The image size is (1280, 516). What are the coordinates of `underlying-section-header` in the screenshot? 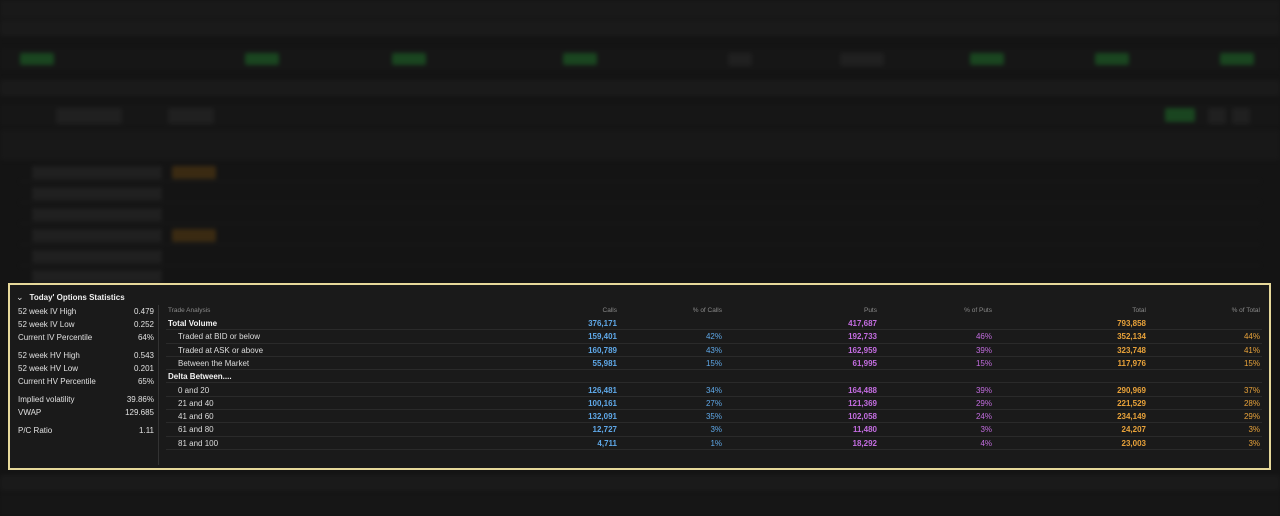 It's located at (640, 28).